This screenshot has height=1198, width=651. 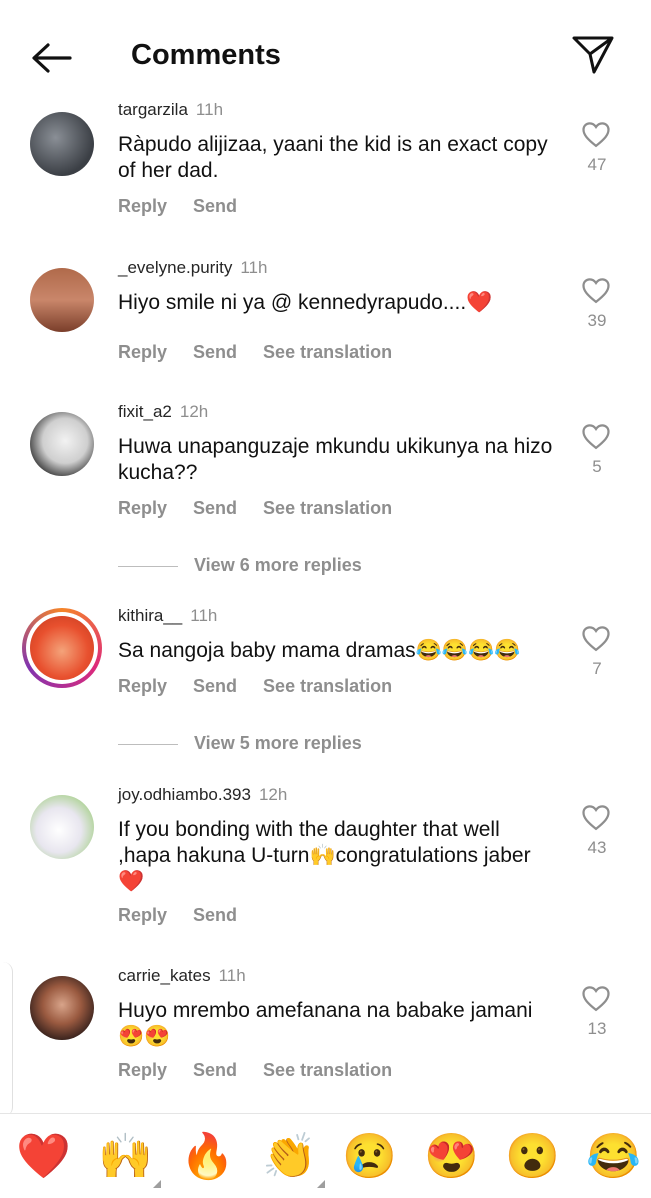 I want to click on like-count: 39, so click(x=597, y=320).